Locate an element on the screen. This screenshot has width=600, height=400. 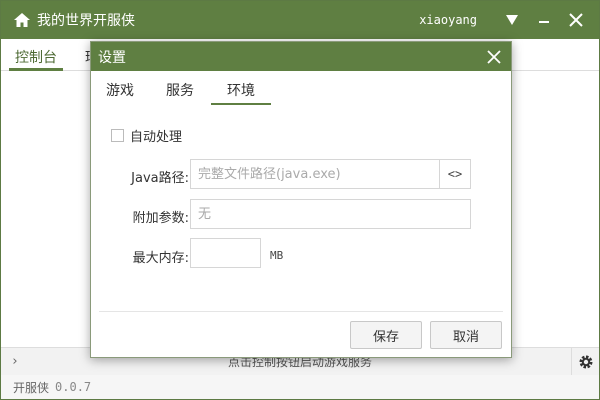
auto-process-checkbox is located at coordinates (117, 135).